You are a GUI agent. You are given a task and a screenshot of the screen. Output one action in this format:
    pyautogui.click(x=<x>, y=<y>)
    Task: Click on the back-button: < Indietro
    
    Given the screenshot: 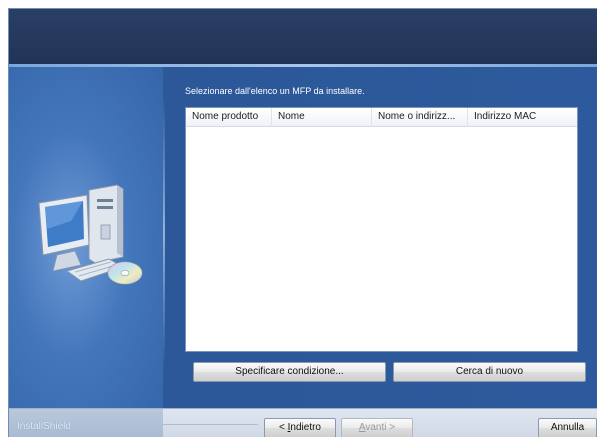 What is the action you would take?
    pyautogui.click(x=300, y=427)
    